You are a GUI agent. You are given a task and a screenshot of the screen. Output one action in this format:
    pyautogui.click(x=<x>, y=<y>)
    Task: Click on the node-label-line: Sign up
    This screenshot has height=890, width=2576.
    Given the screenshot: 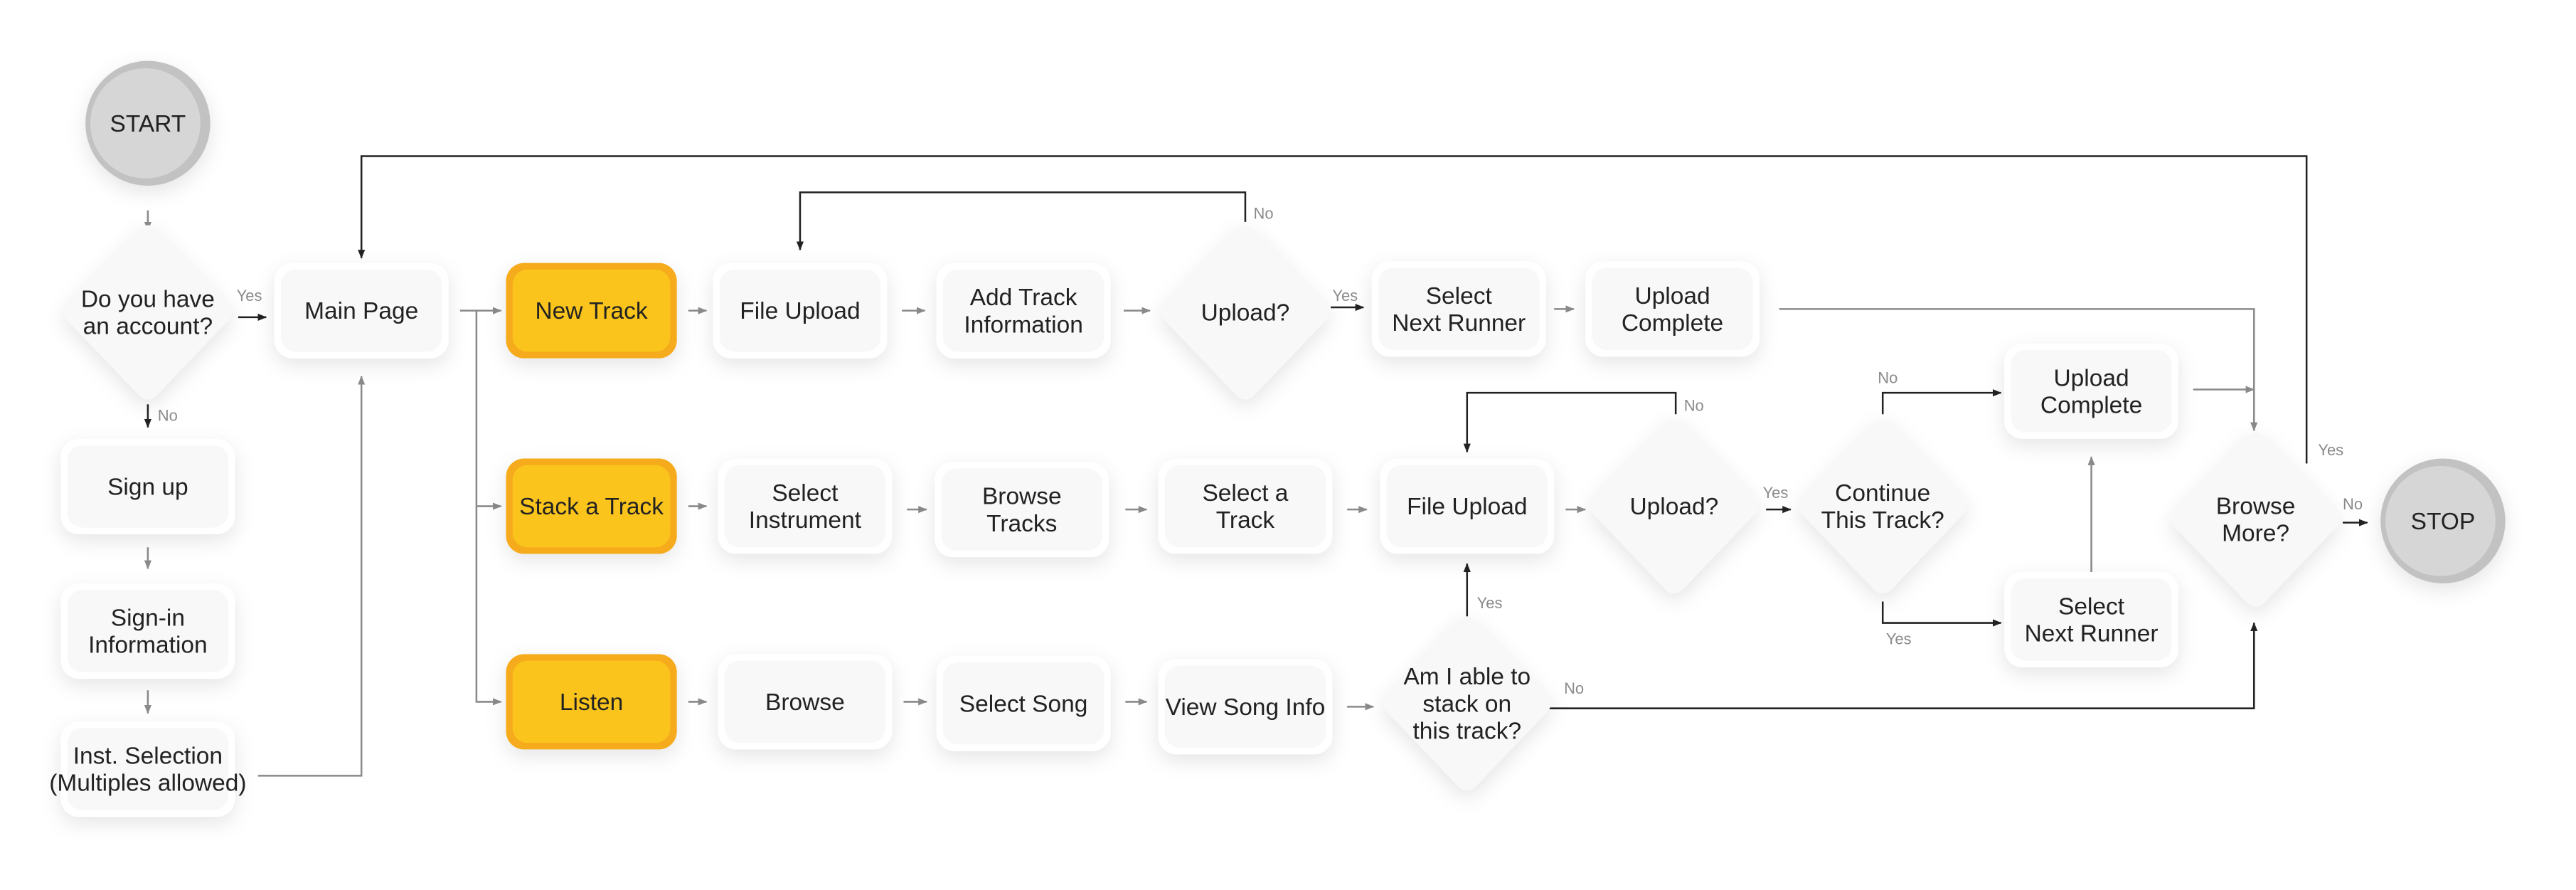 What is the action you would take?
    pyautogui.click(x=147, y=487)
    